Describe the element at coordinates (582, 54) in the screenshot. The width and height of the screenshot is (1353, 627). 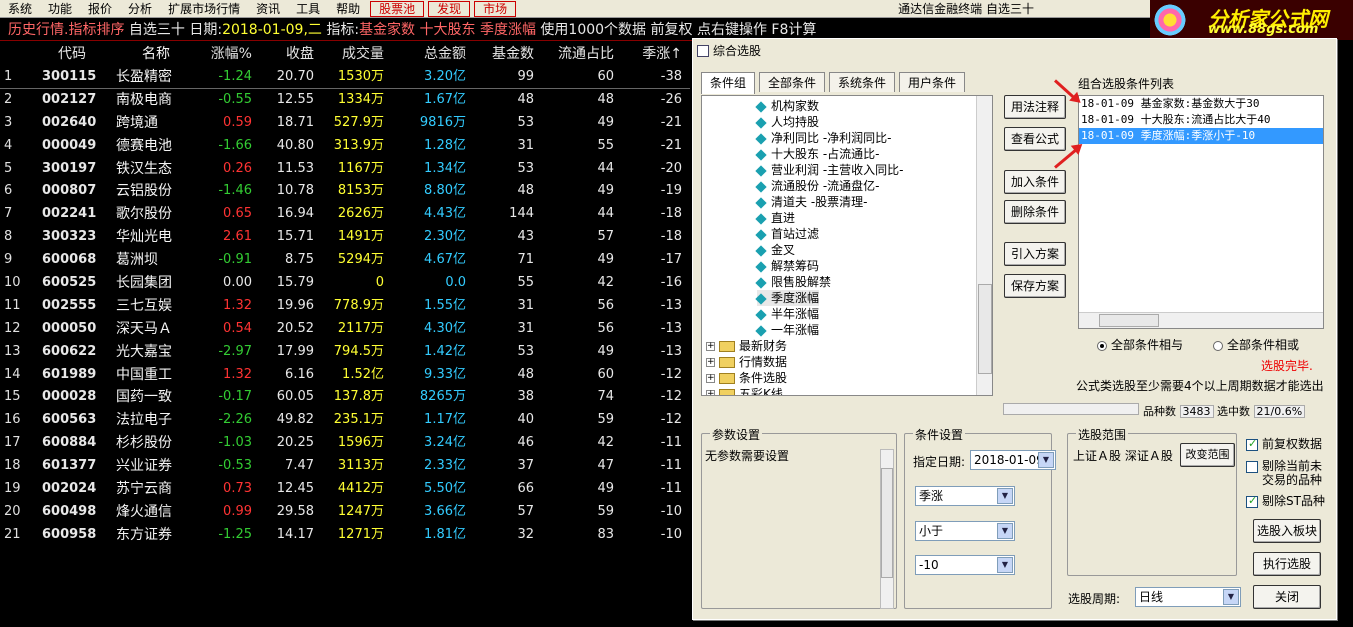
I see `header-float-ratio: 流通占比` at that location.